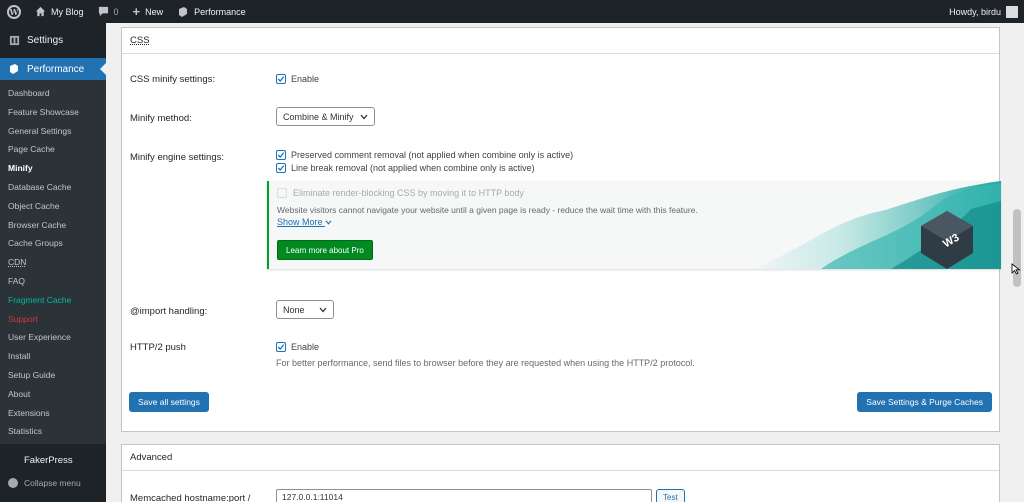  I want to click on submenu-about: About, so click(53, 394).